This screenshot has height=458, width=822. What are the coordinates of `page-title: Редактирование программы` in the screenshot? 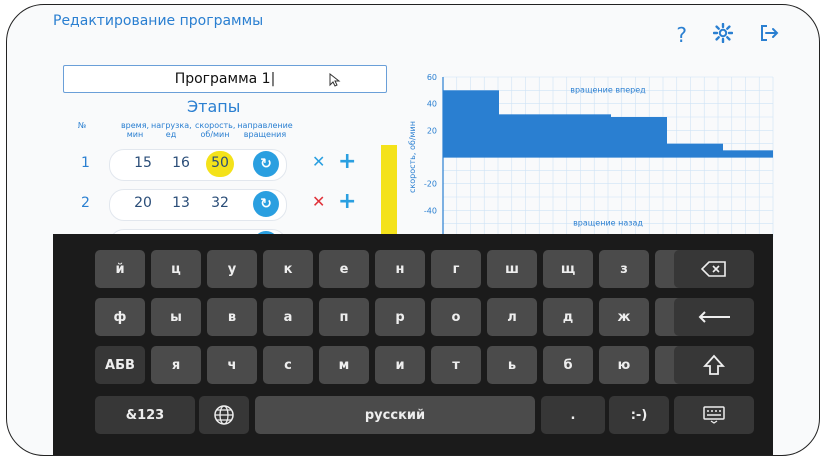 It's located at (158, 21).